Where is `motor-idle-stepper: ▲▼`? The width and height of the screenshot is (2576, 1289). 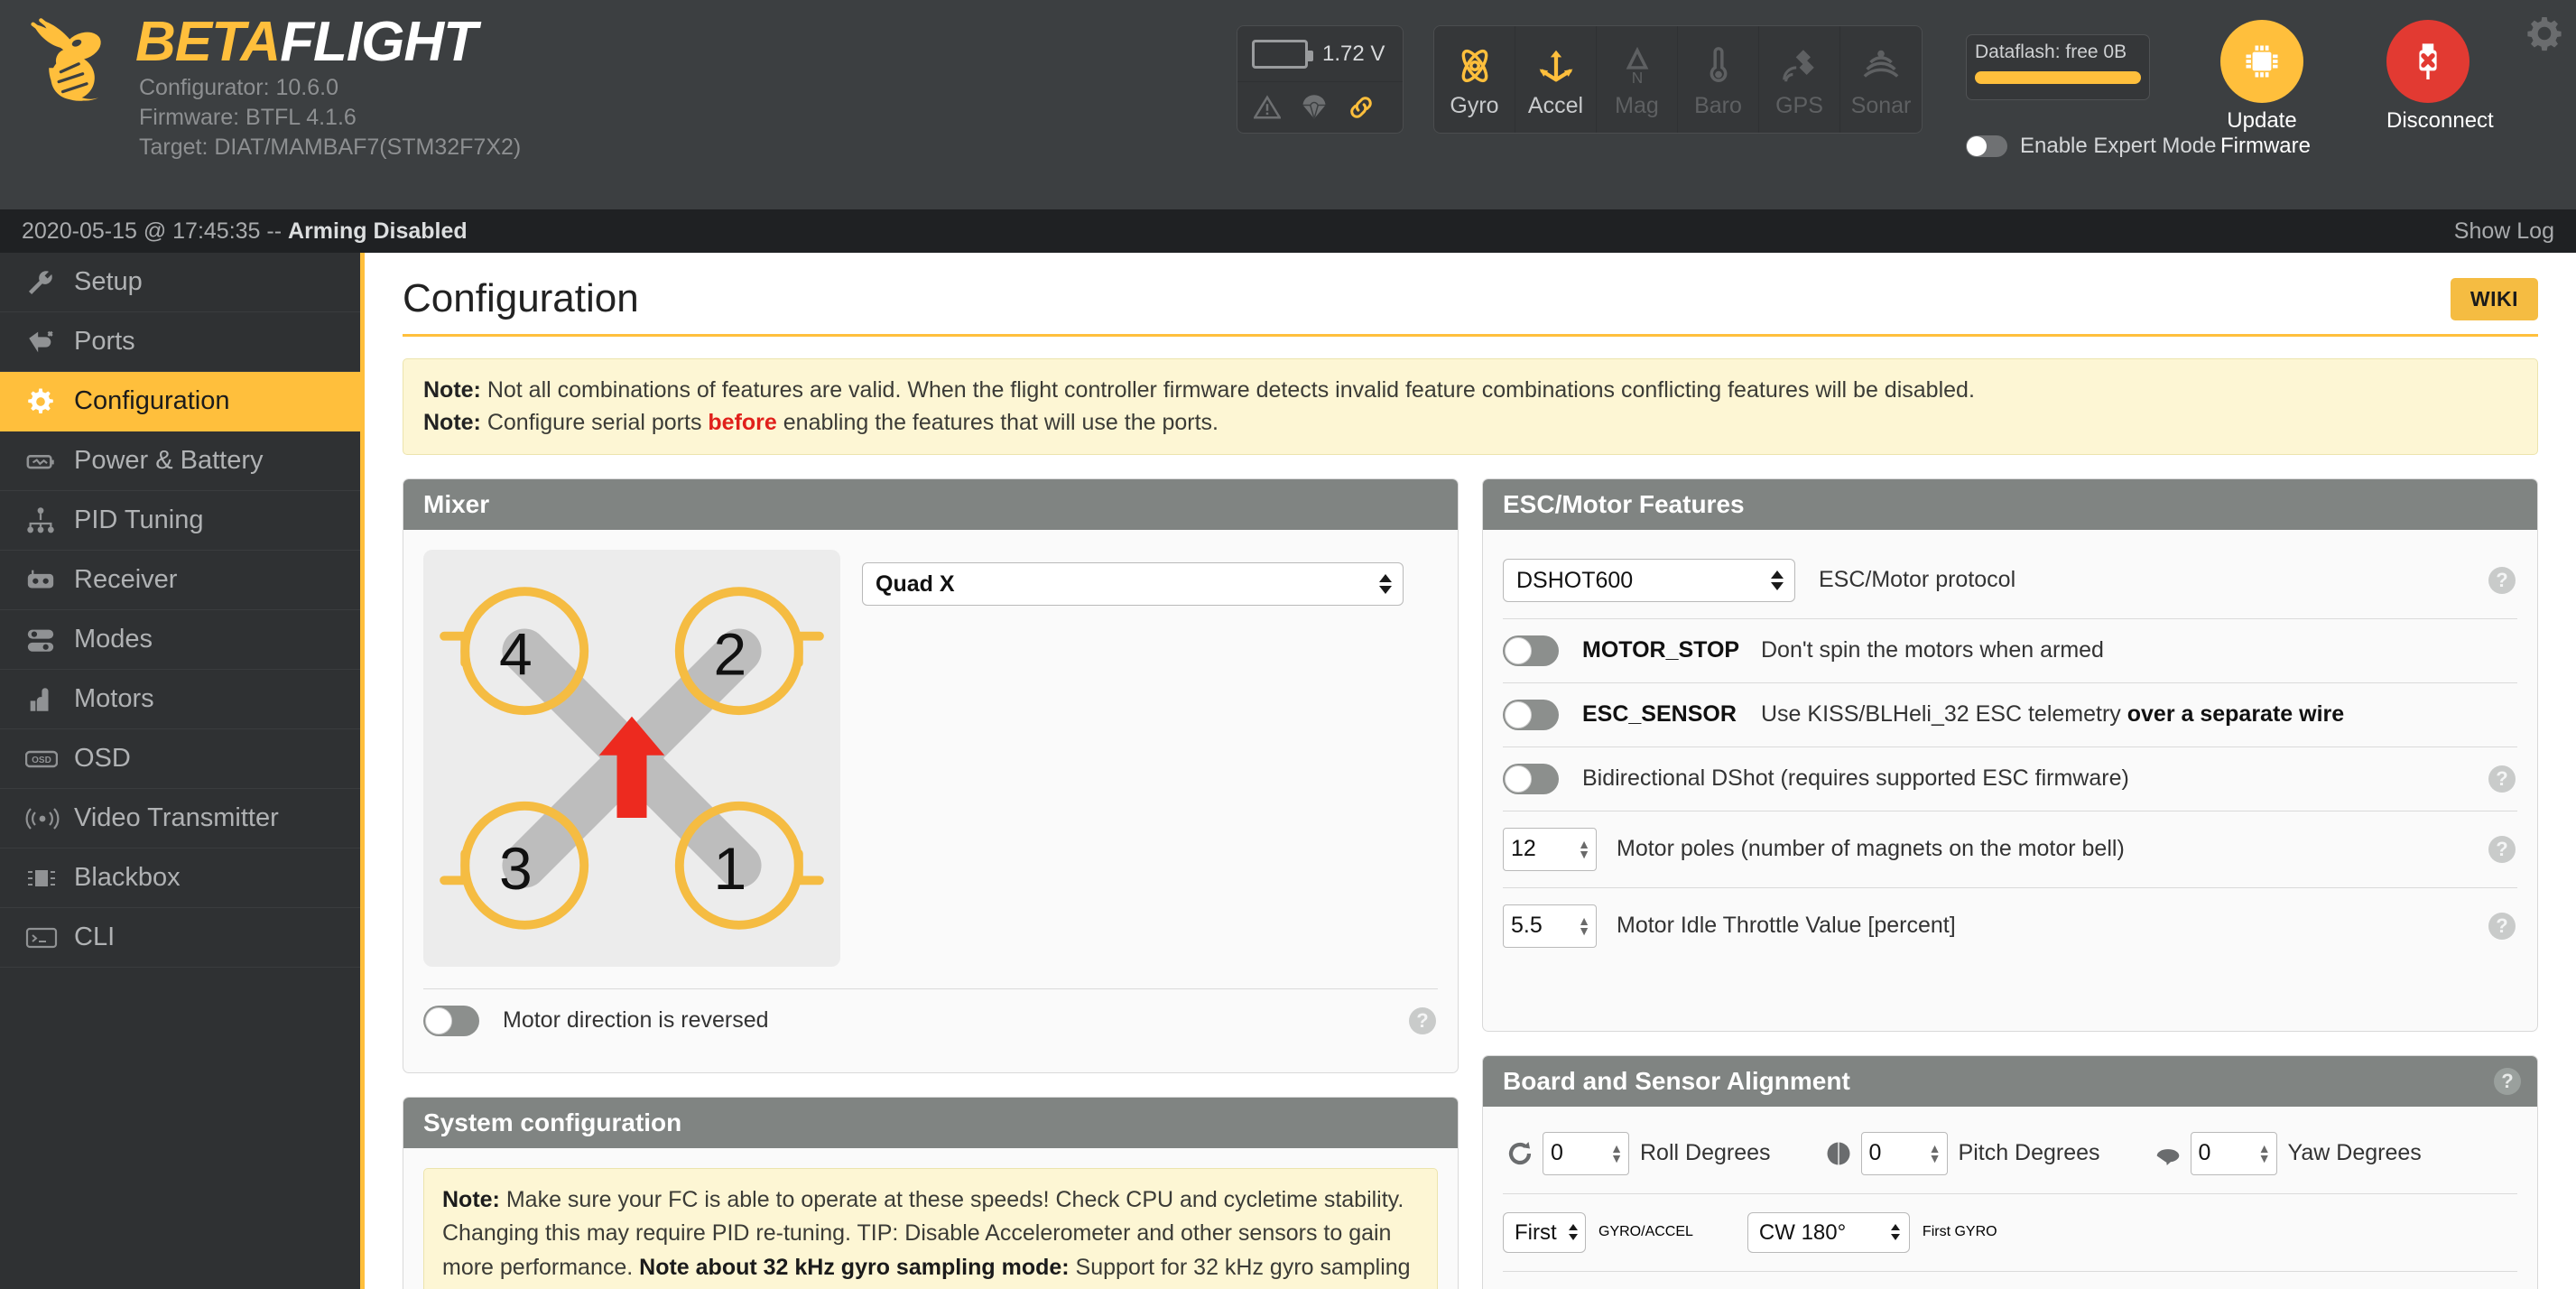
motor-idle-stepper: ▲▼ is located at coordinates (1550, 926).